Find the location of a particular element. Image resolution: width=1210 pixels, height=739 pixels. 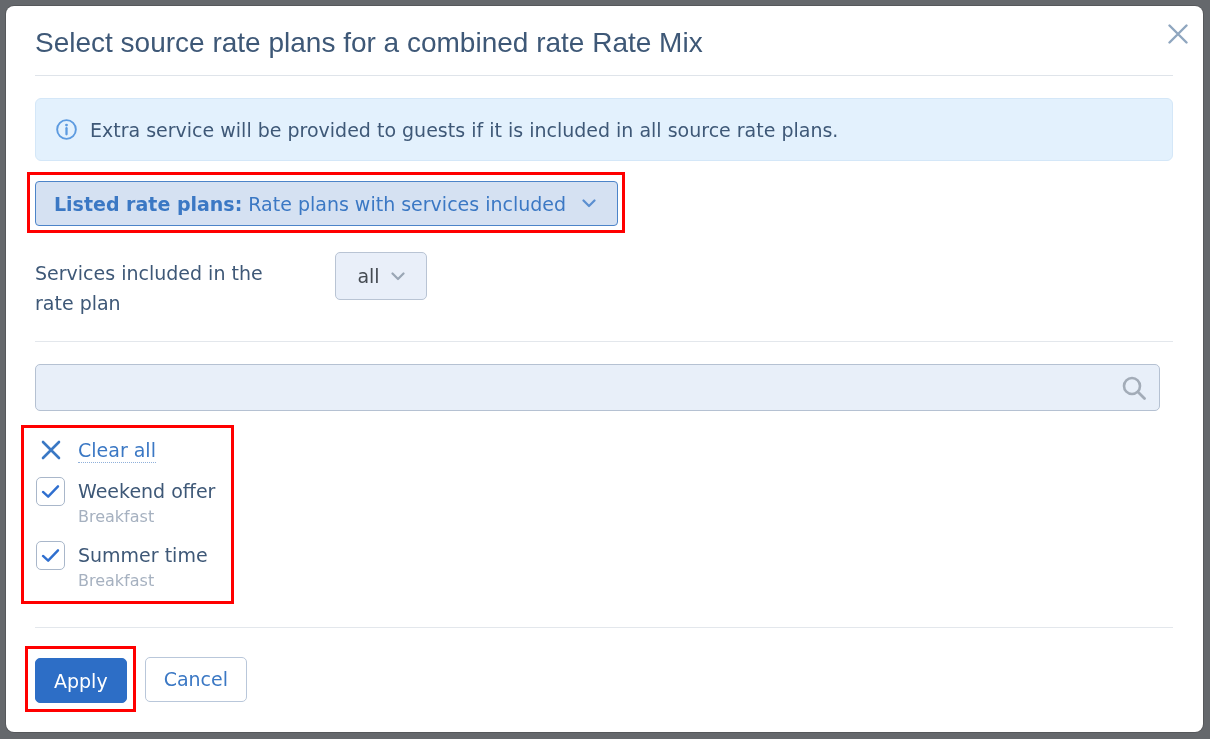

rate-plan-name: Weekend offer is located at coordinates (154, 491).